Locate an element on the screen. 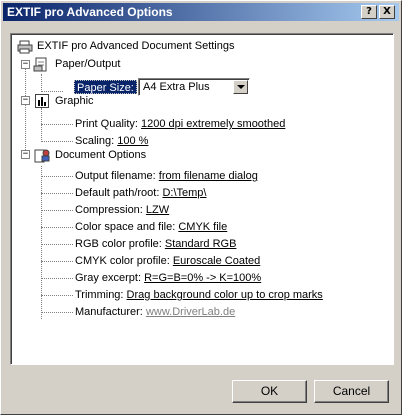  paper-size-select: A4 Extra Plus is located at coordinates (194, 87).